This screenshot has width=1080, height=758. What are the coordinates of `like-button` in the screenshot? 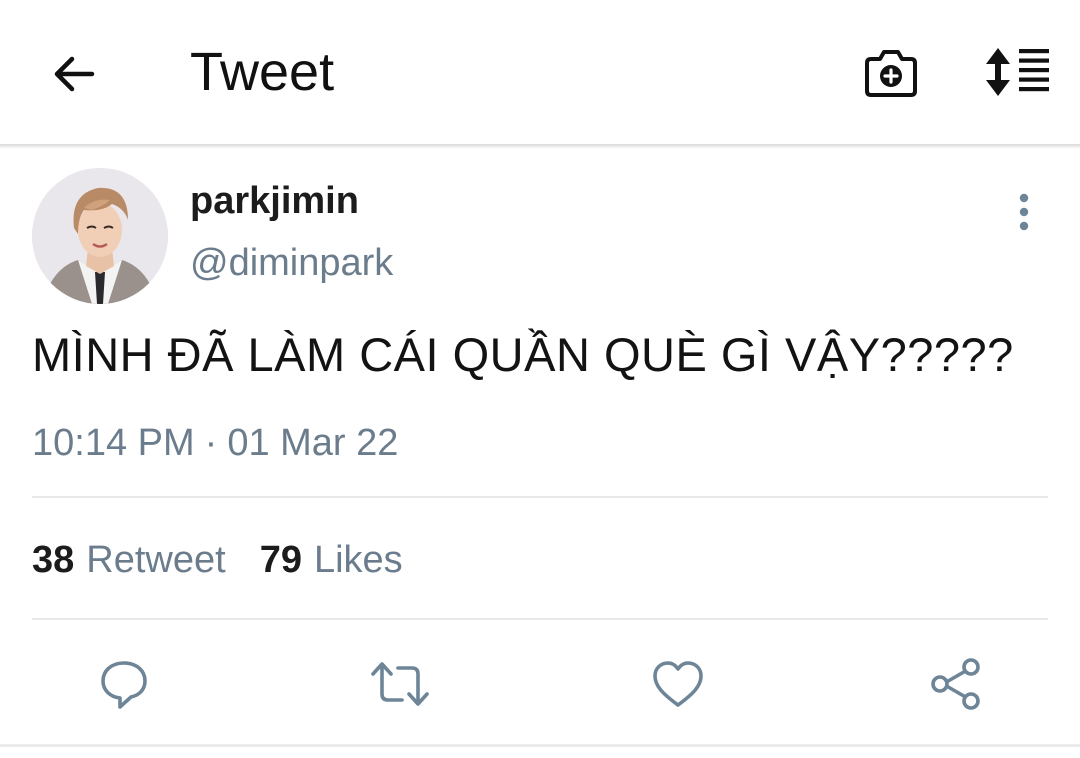 It's located at (678, 684).